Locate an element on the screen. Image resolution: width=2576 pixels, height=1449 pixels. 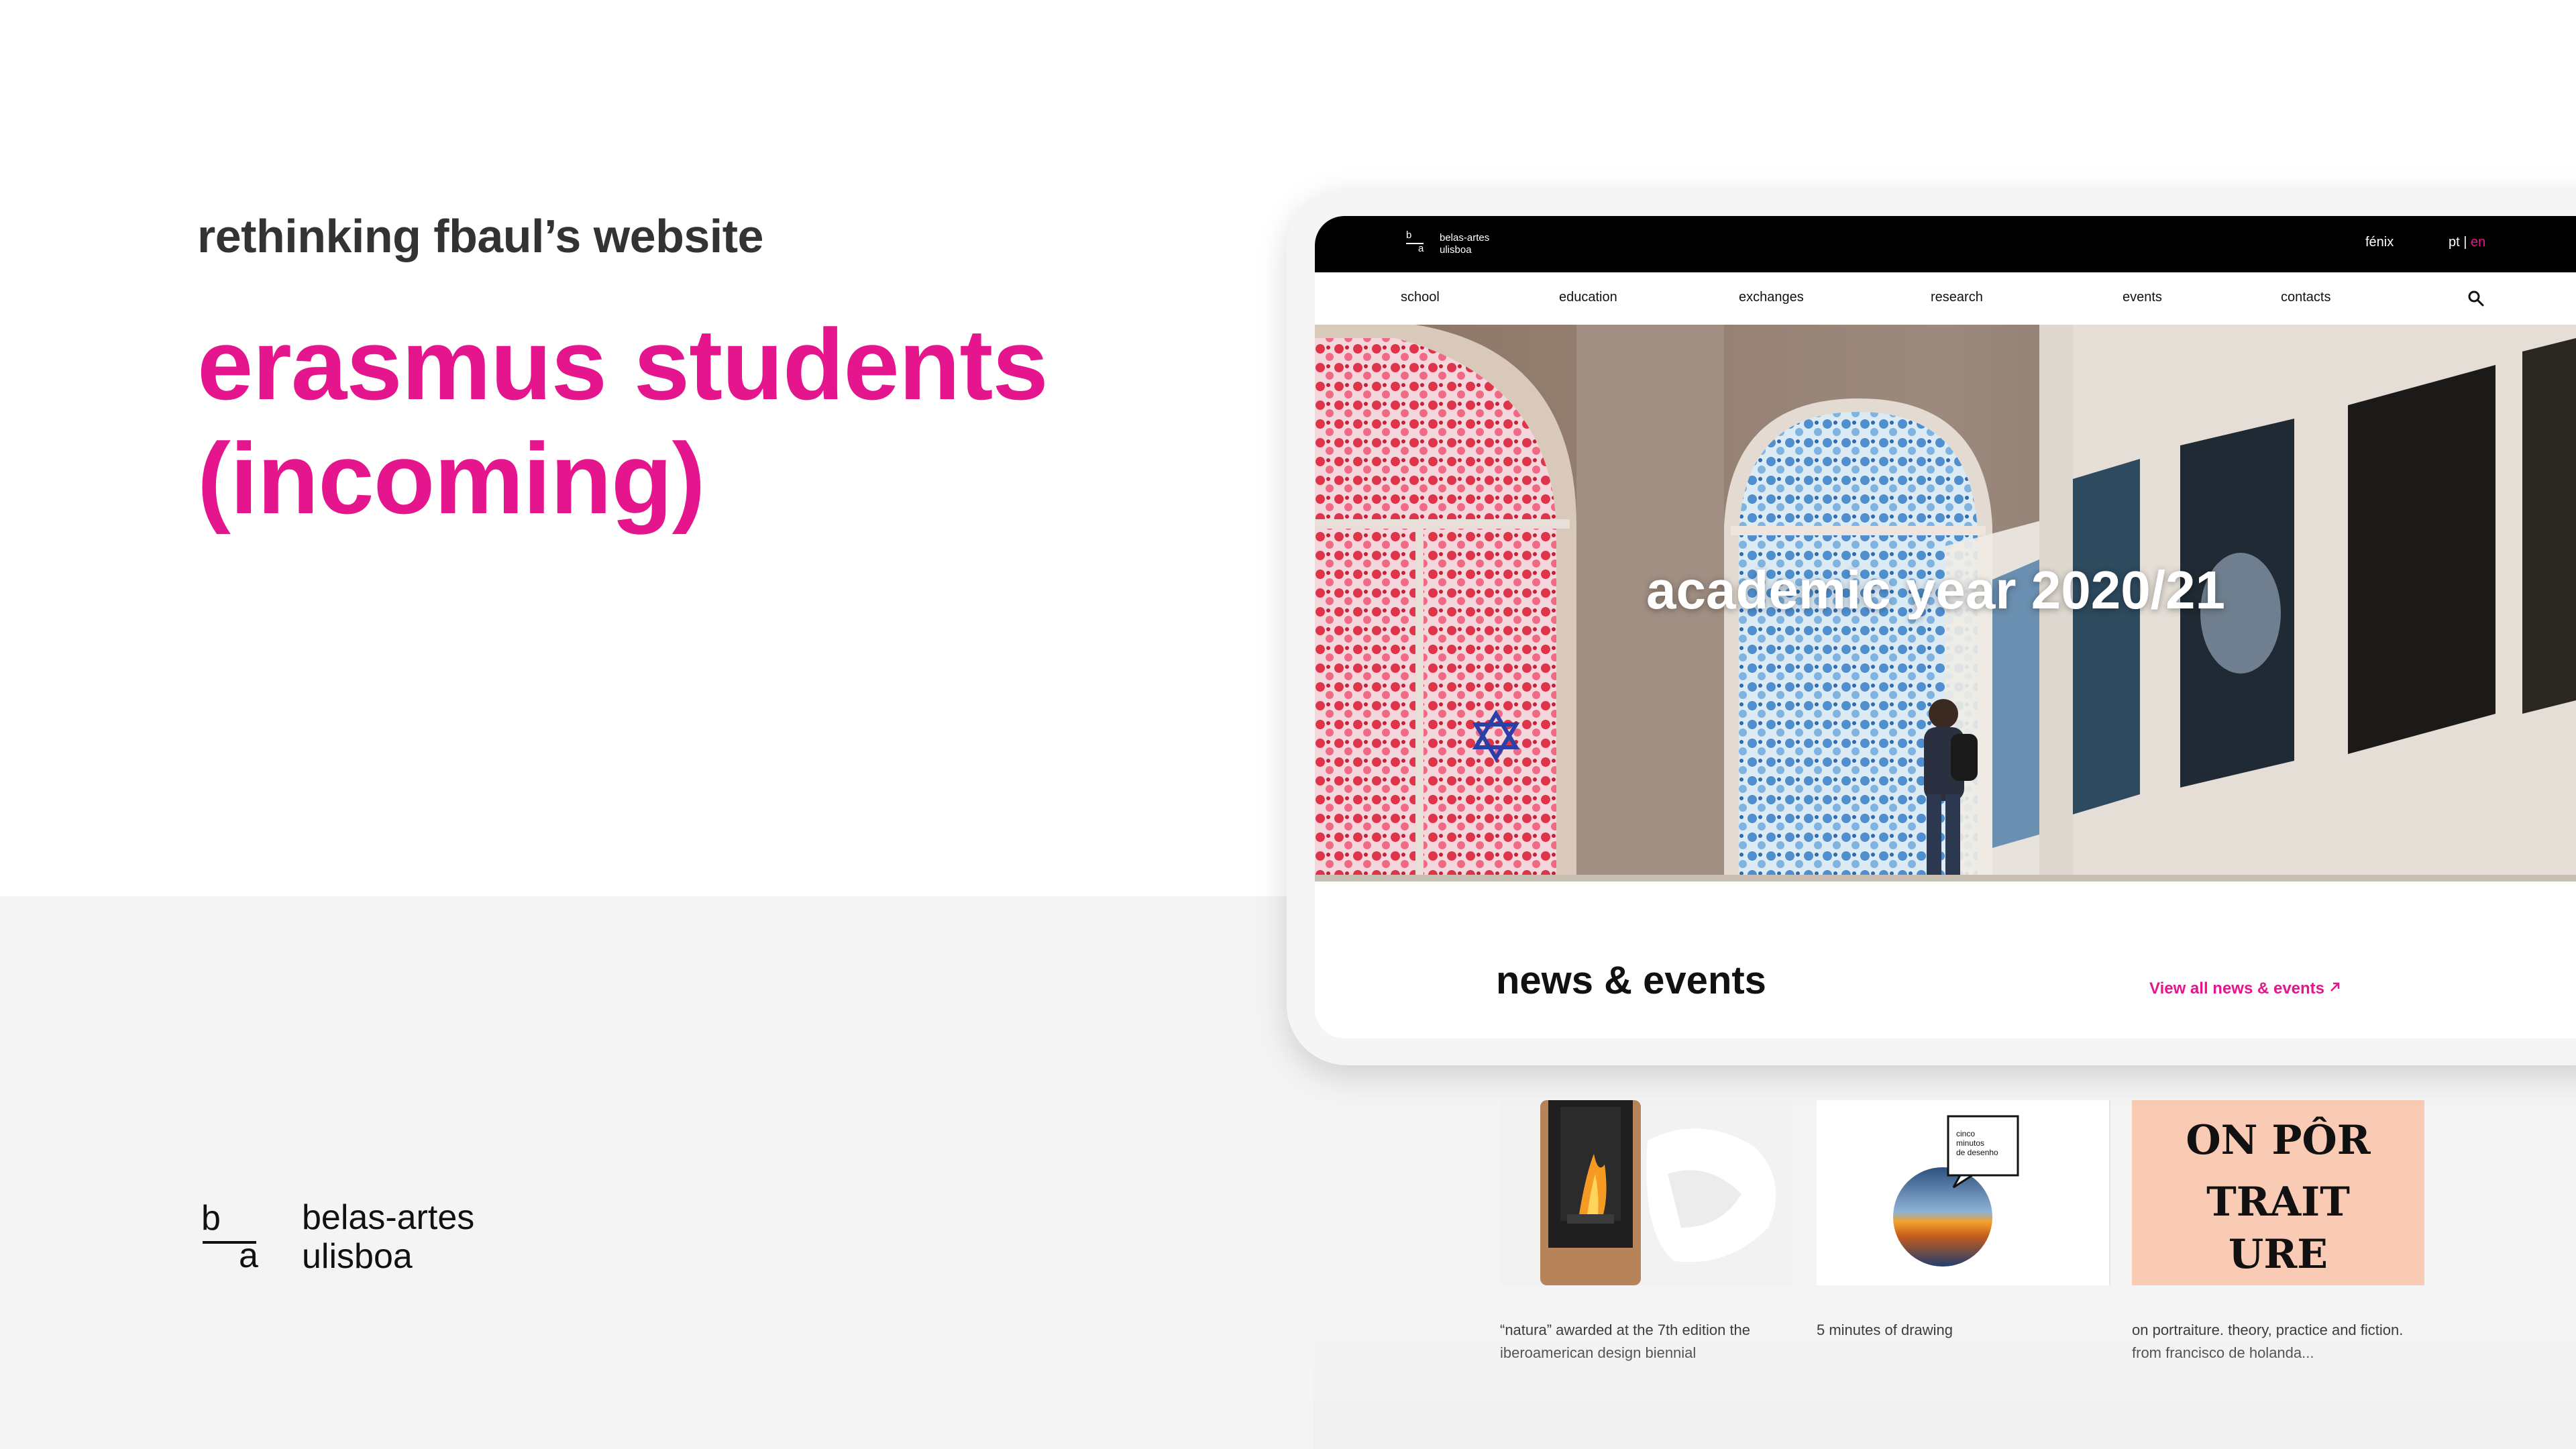
site-logo-line-1: belas-artes is located at coordinates (1465, 238).